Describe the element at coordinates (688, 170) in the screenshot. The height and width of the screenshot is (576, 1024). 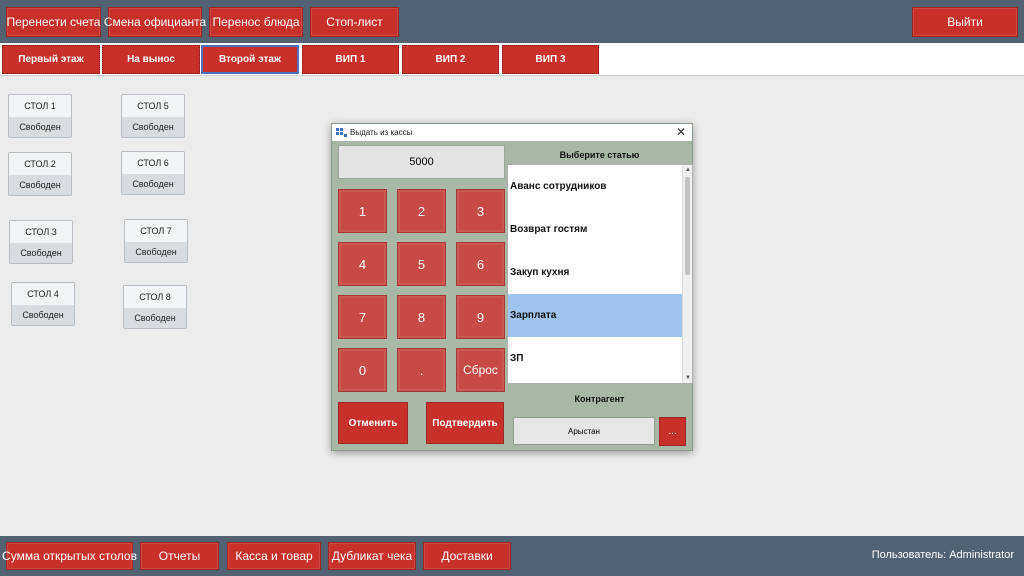
I see `scroll-up-icon: ▲` at that location.